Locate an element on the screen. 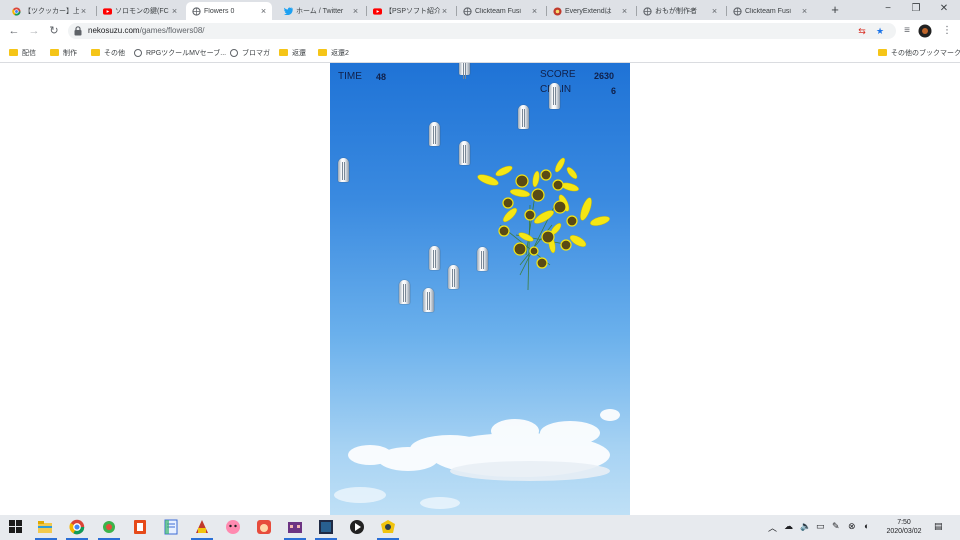 The image size is (960, 540). address-bar: nekosuzu.com/games/flowers08/ ⇆ ★ is located at coordinates (482, 31).